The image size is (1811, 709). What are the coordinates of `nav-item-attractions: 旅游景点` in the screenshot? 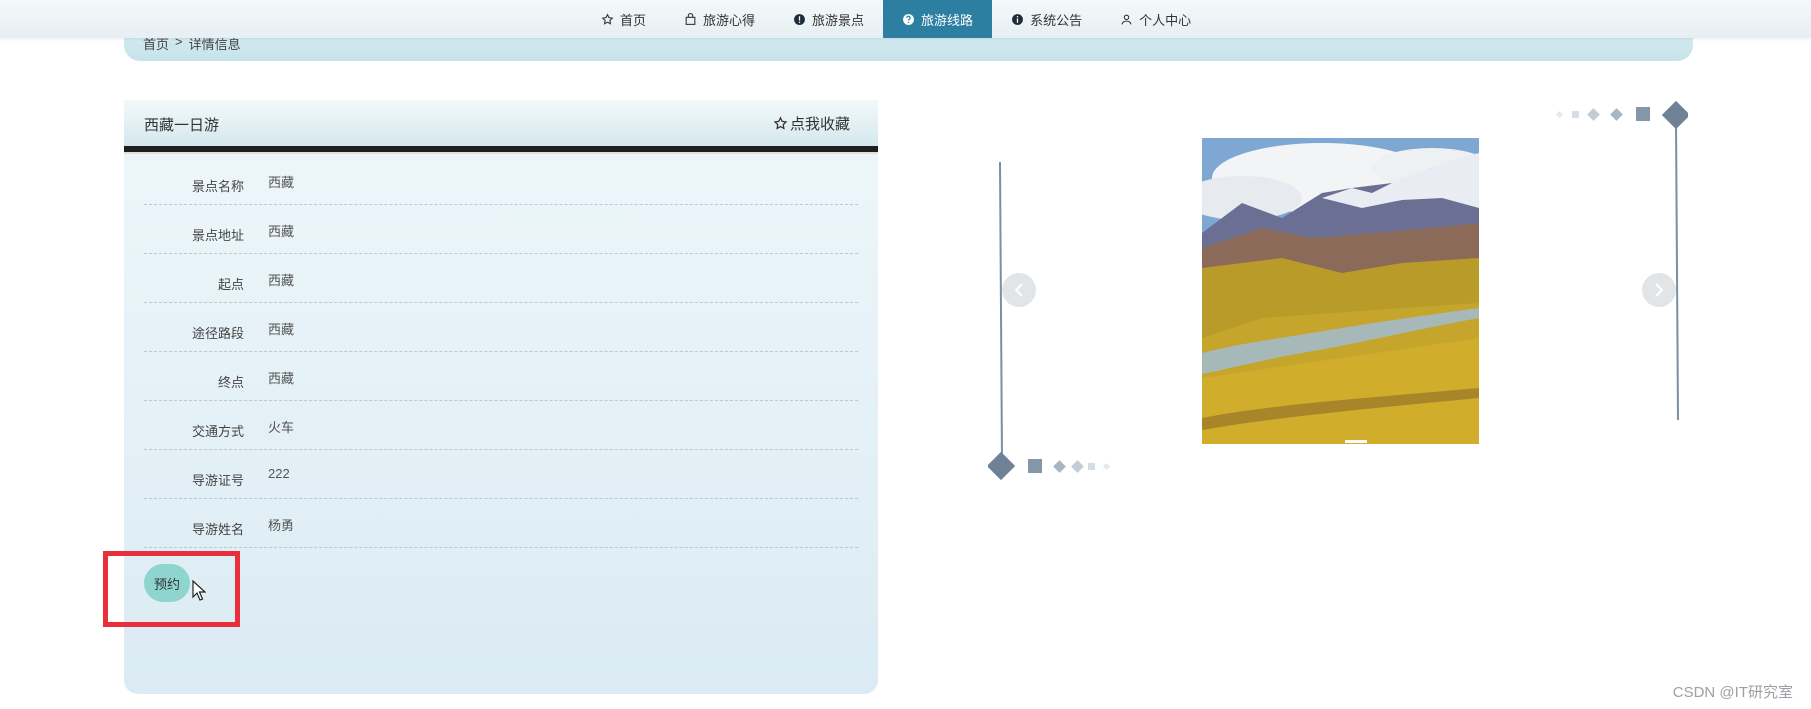 It's located at (828, 19).